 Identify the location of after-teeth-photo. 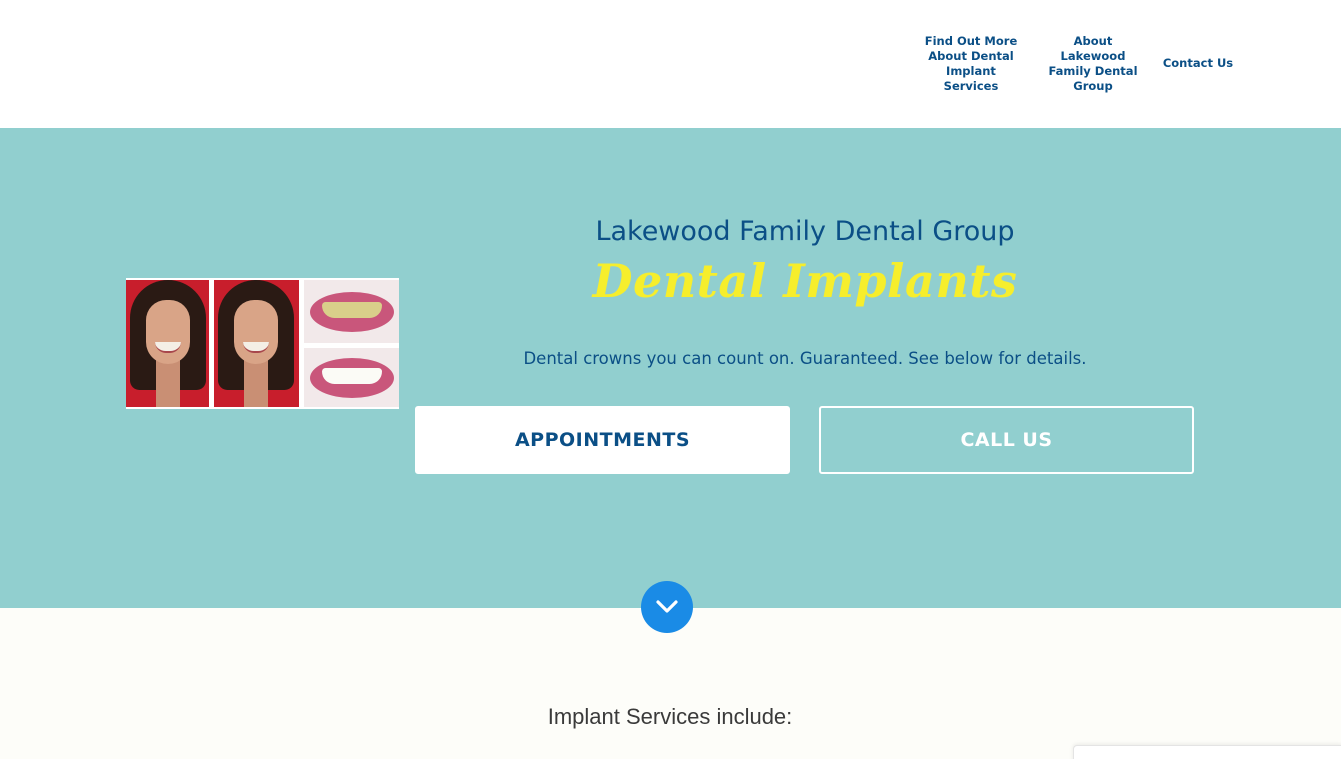
(351, 377).